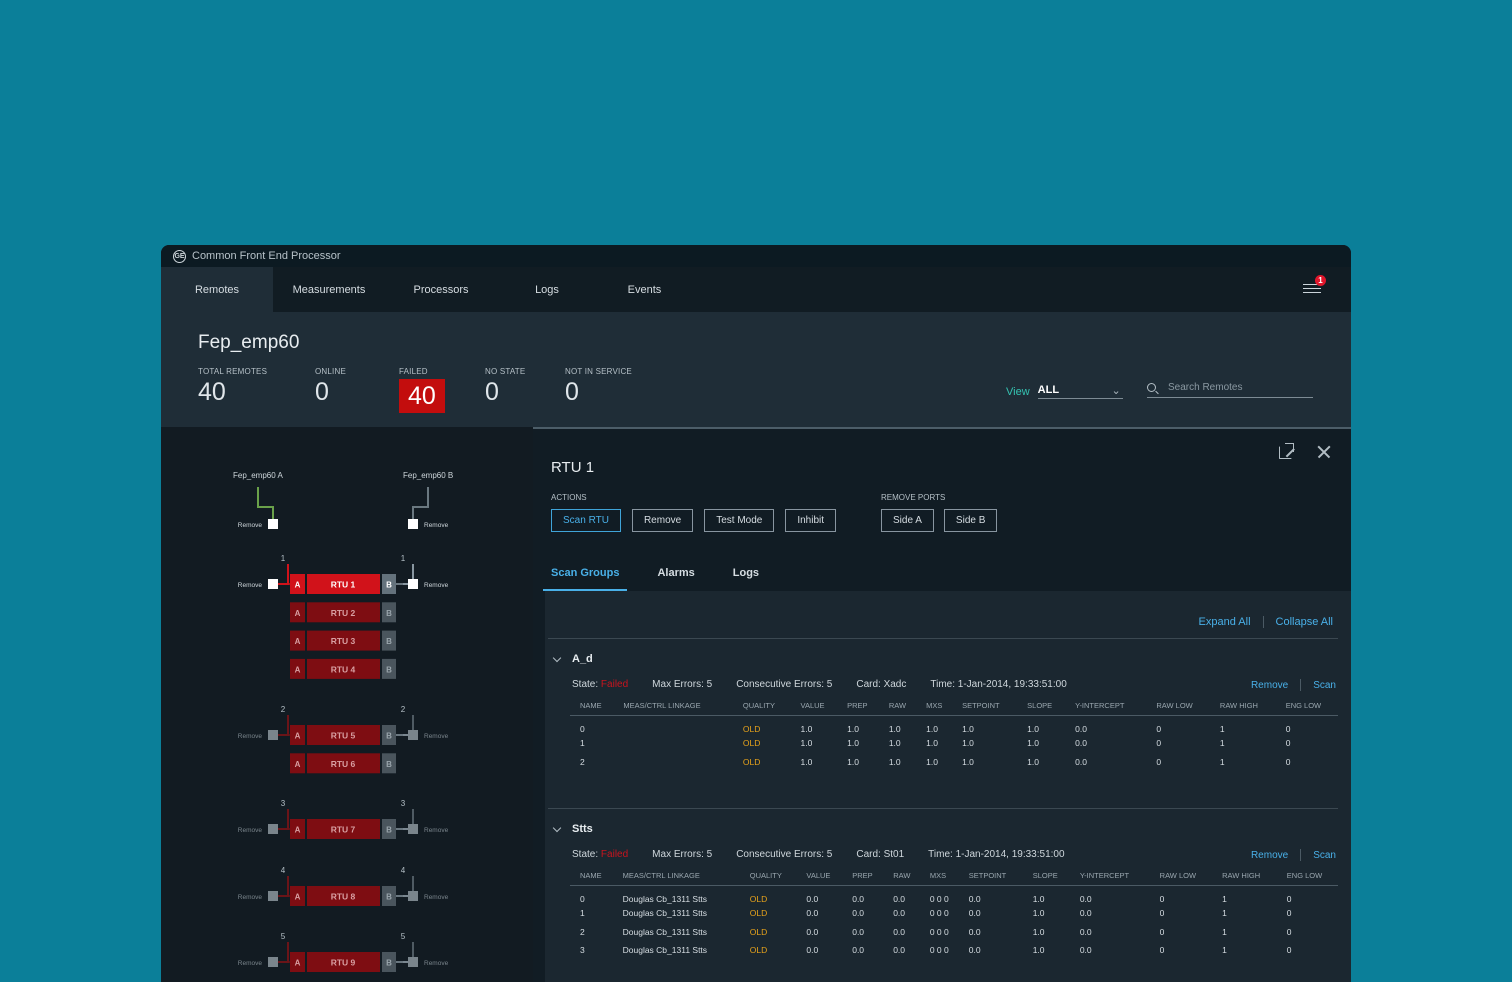  What do you see at coordinates (996, 854) in the screenshot?
I see `time: Time: 1-Jan-2014, 19:33:51:00` at bounding box center [996, 854].